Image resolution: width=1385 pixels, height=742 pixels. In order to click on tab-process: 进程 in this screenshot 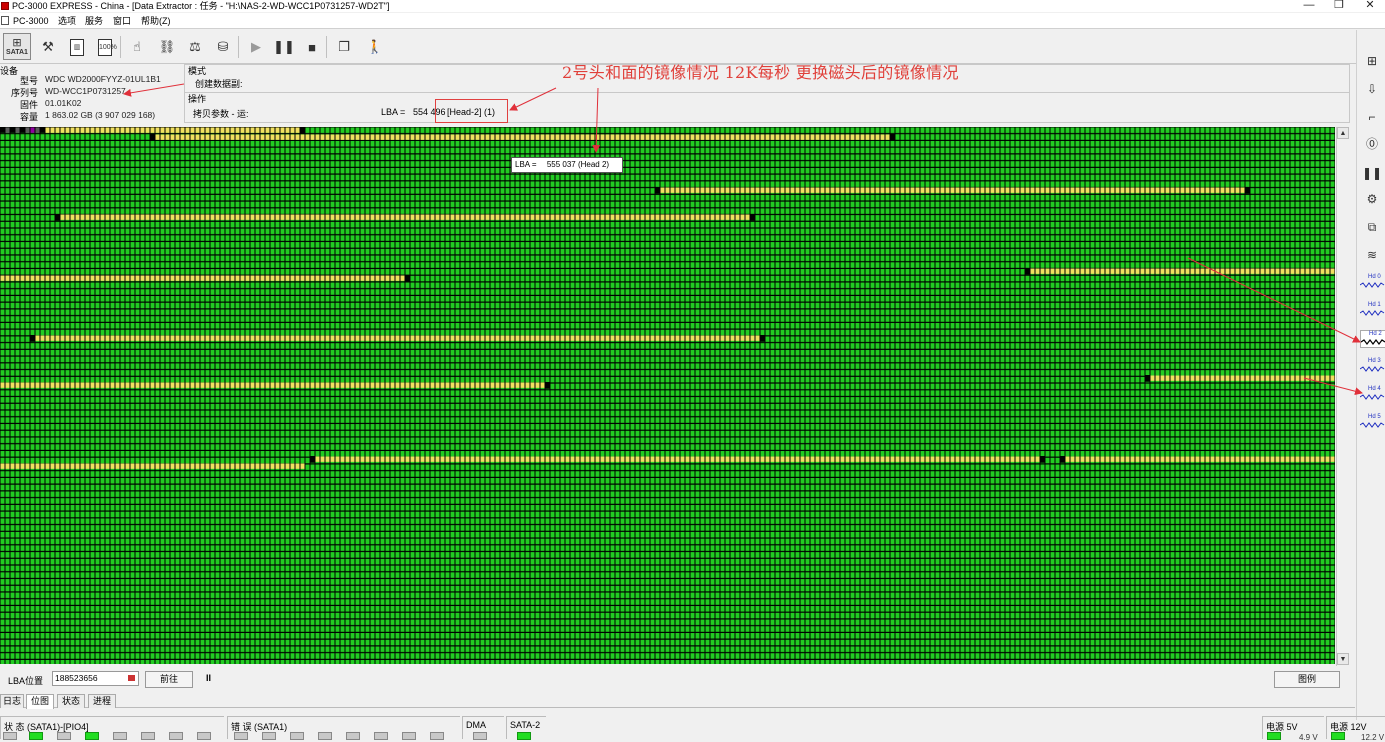, I will do `click(102, 701)`.